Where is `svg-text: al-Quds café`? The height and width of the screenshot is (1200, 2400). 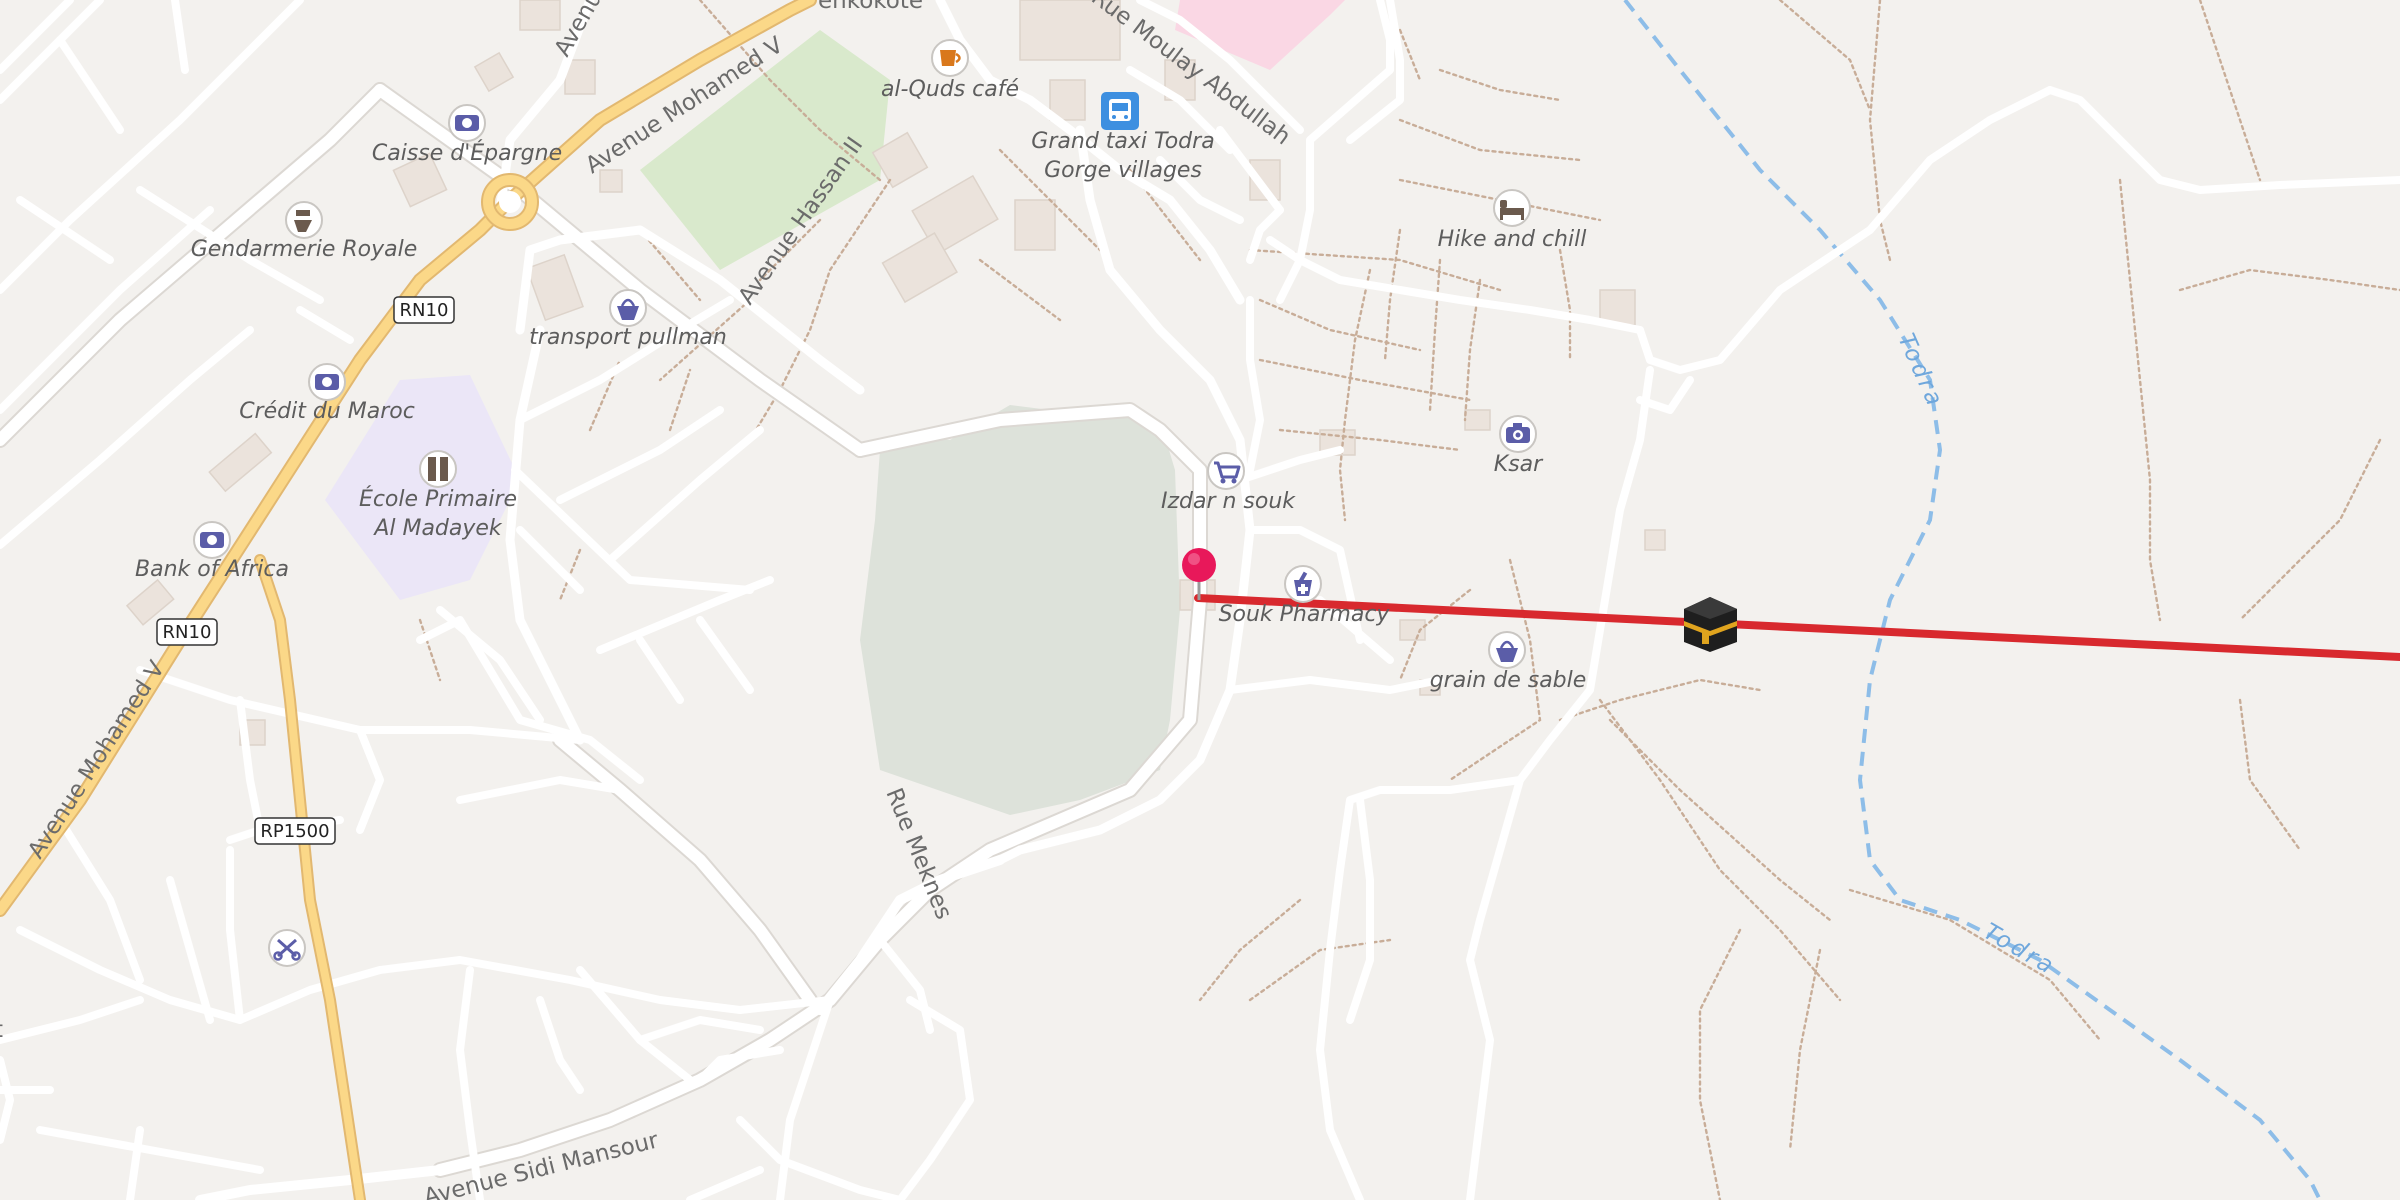
svg-text: al-Quds café is located at coordinates (950, 89).